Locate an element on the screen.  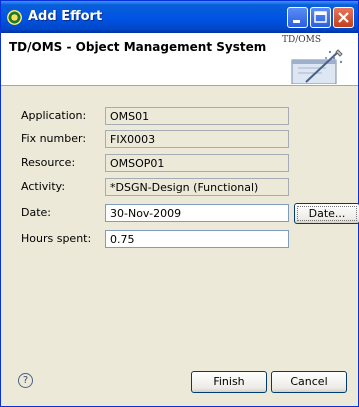
cancel-button: Cancel is located at coordinates (309, 382).